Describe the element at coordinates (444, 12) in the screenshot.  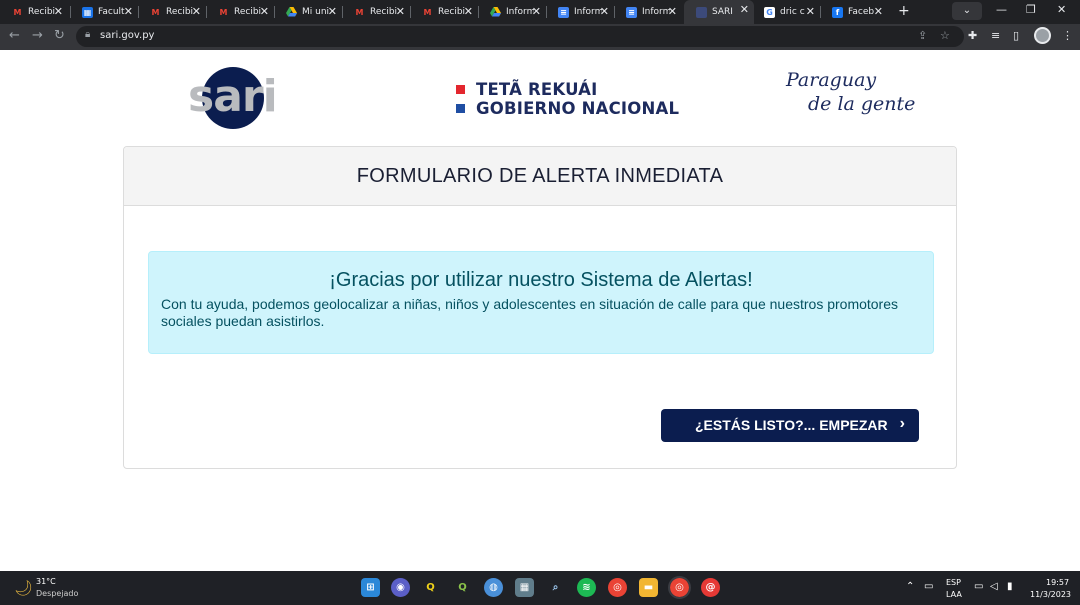
I see `tab-6: M Recibi ✕` at that location.